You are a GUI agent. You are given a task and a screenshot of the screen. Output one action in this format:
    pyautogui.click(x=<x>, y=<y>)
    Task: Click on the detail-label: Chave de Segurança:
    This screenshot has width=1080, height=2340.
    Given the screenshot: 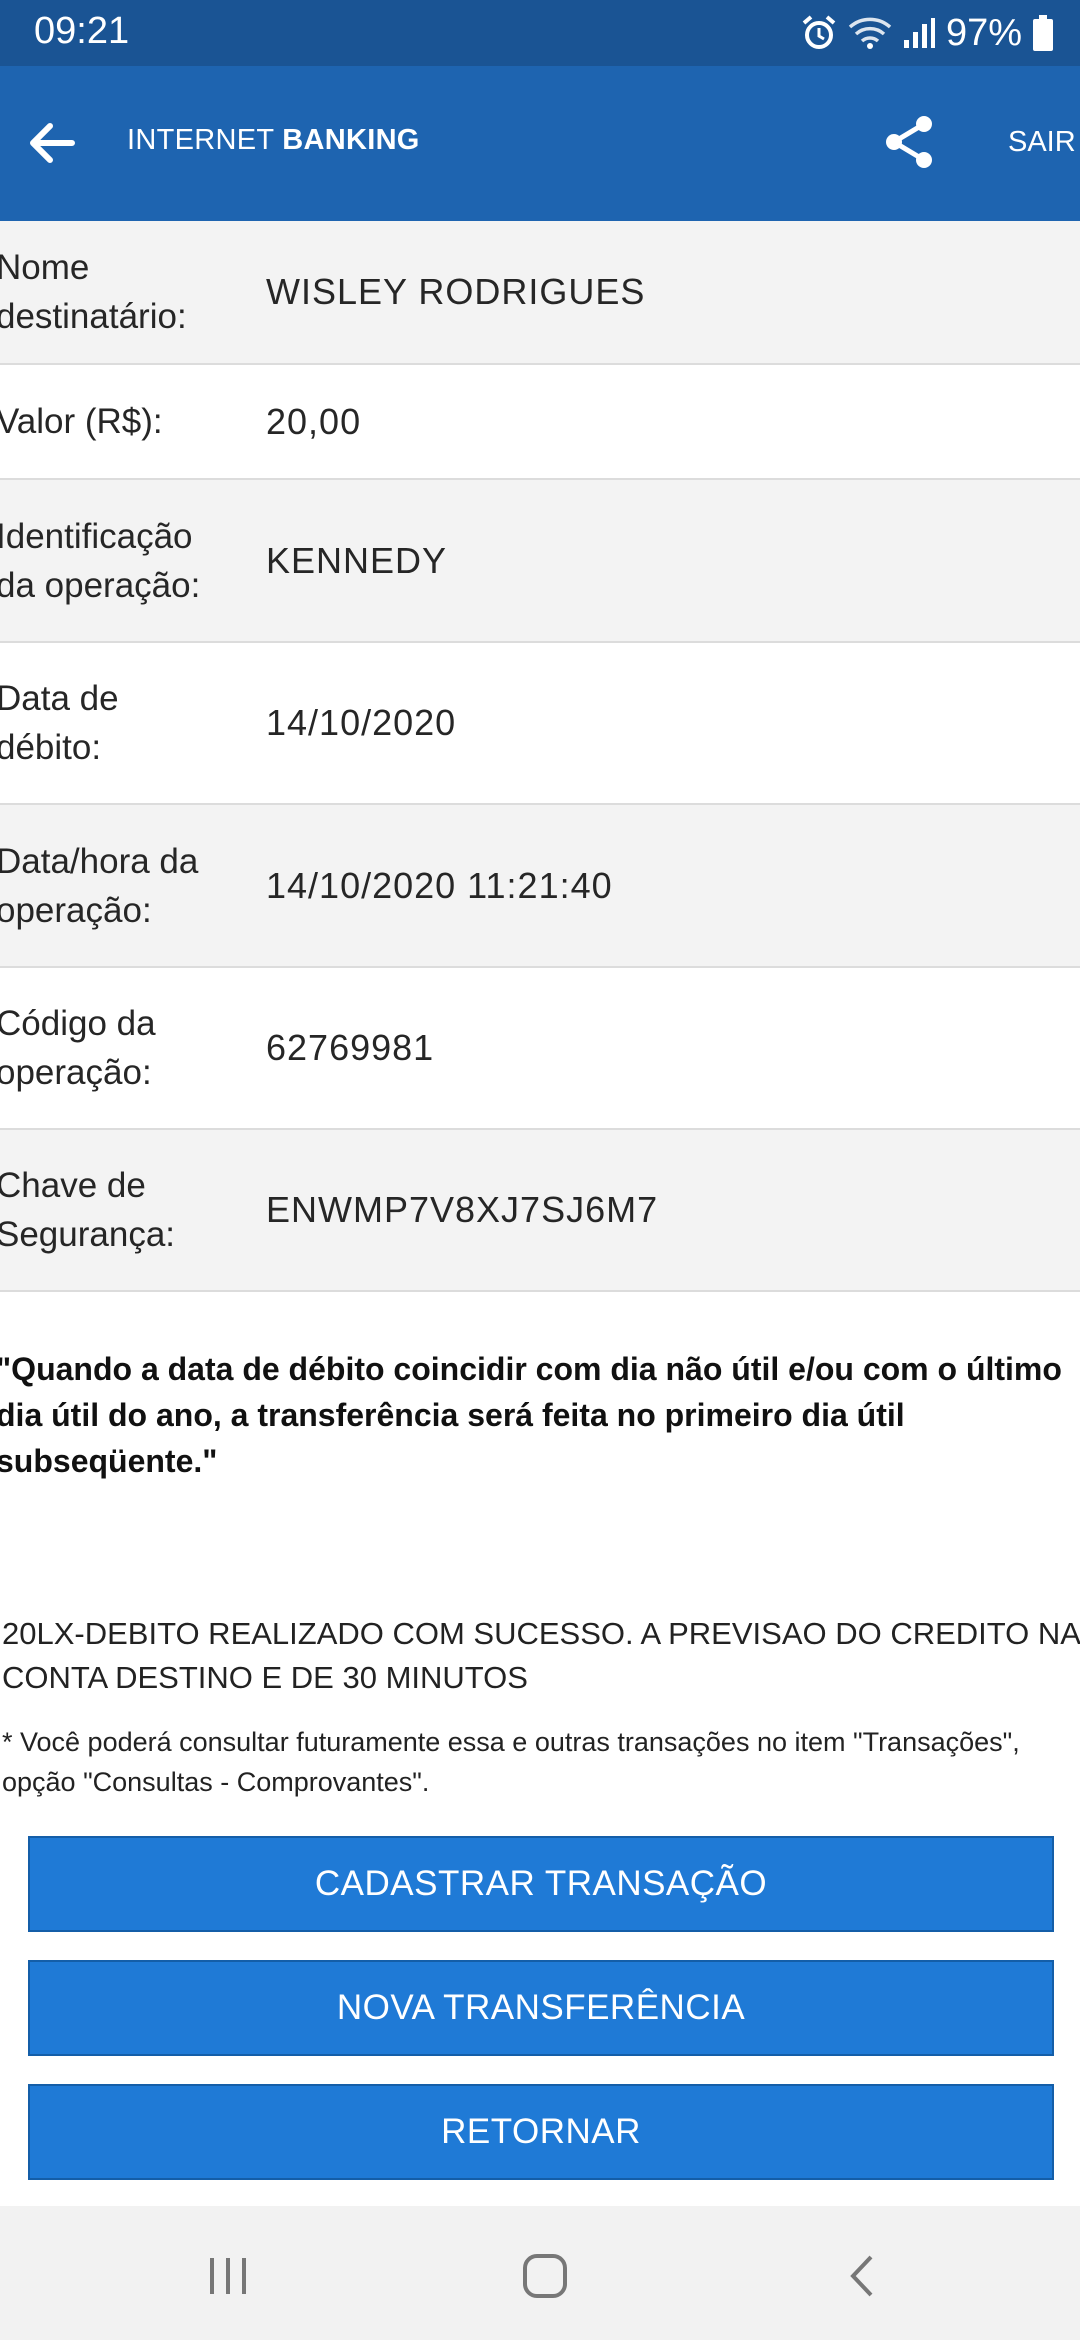 What is the action you would take?
    pyautogui.click(x=88, y=1210)
    